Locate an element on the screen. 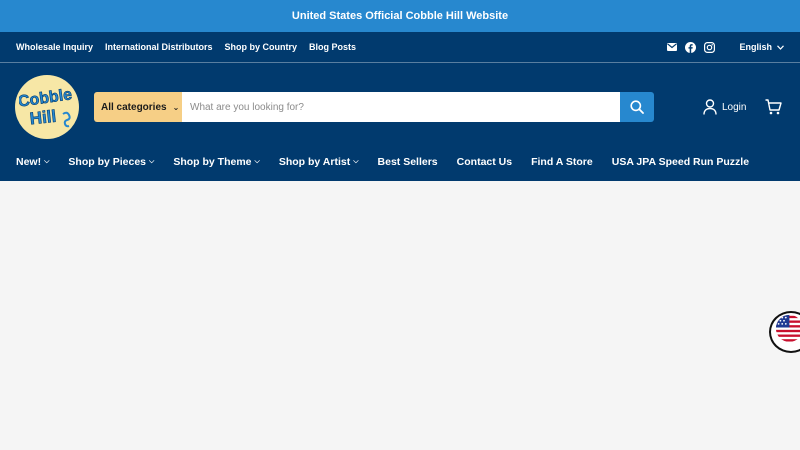  email-icon is located at coordinates (671, 47).